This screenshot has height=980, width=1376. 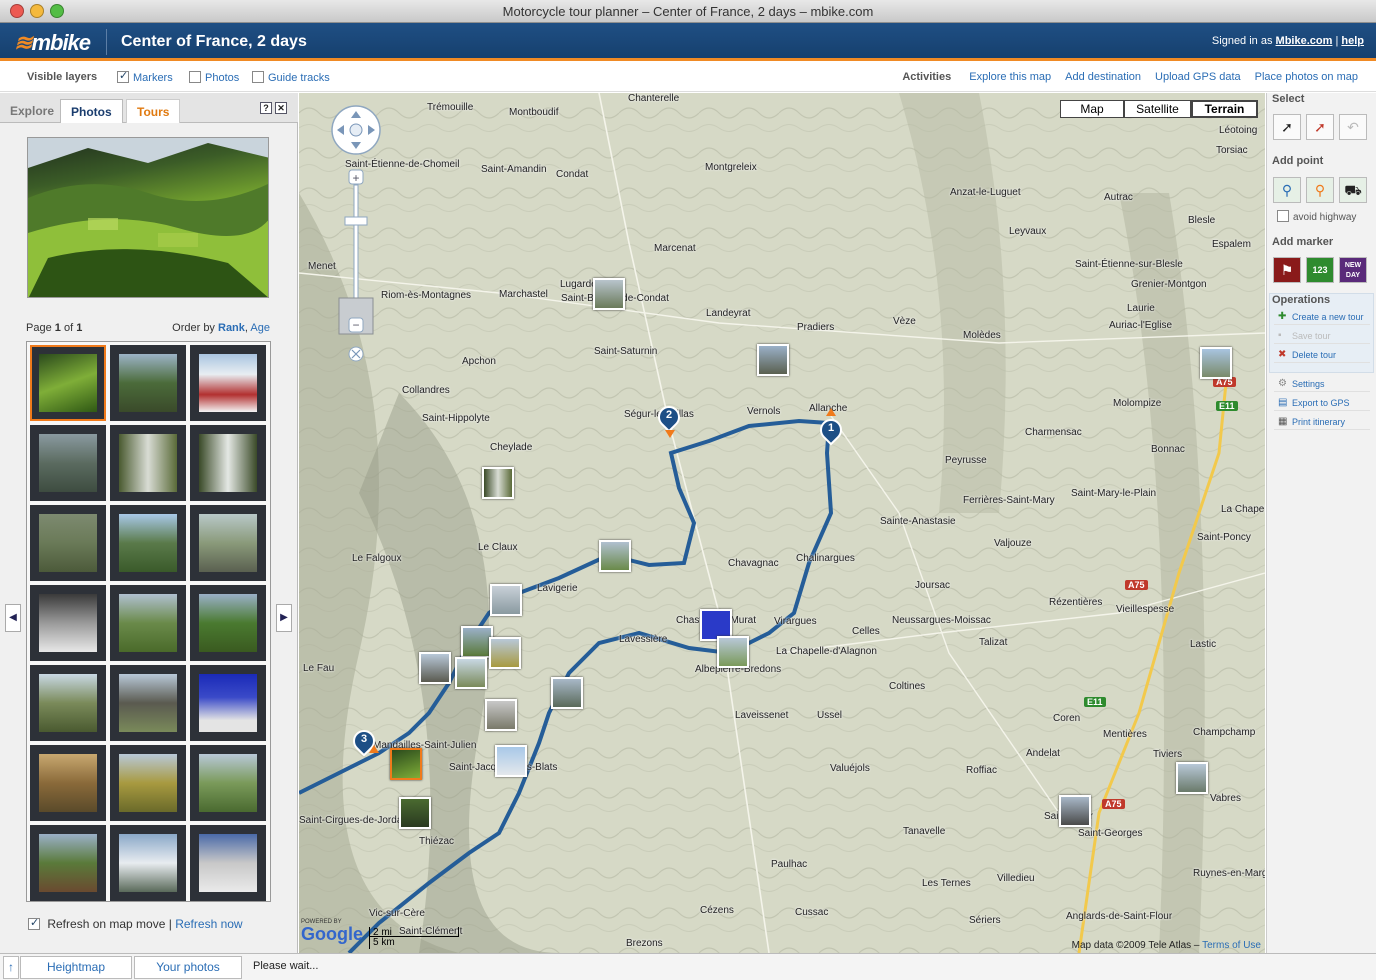 I want to click on expand-panel-button: ↑, so click(x=11, y=967).